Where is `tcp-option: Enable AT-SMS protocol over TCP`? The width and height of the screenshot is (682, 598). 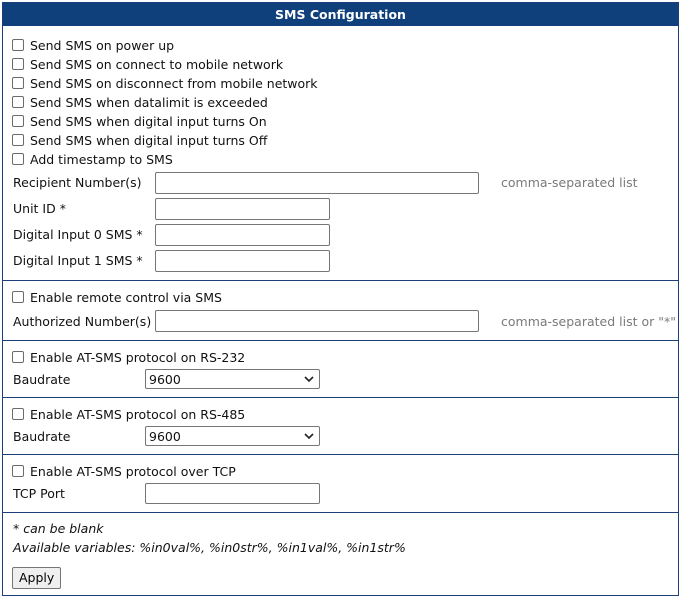
tcp-option: Enable AT-SMS protocol over TCP is located at coordinates (124, 471).